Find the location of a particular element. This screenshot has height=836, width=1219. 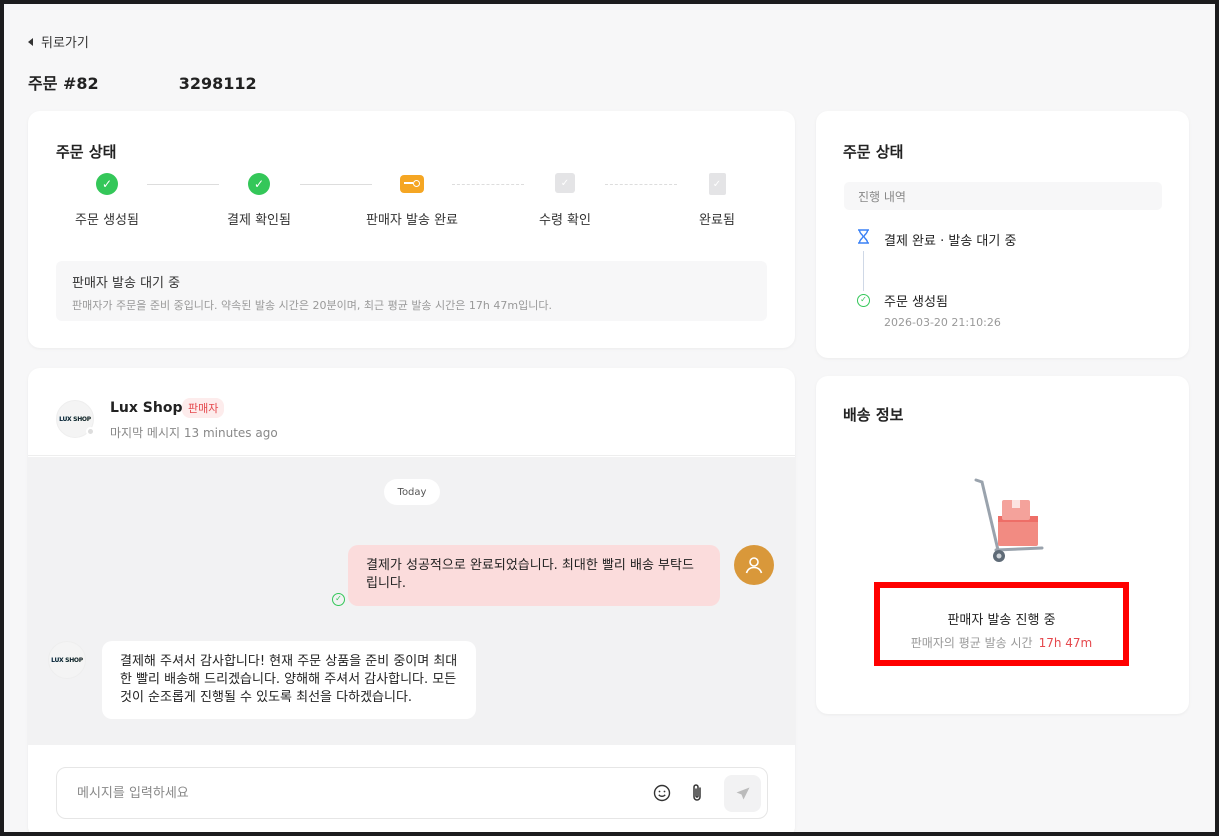

chat-composer is located at coordinates (411, 788).